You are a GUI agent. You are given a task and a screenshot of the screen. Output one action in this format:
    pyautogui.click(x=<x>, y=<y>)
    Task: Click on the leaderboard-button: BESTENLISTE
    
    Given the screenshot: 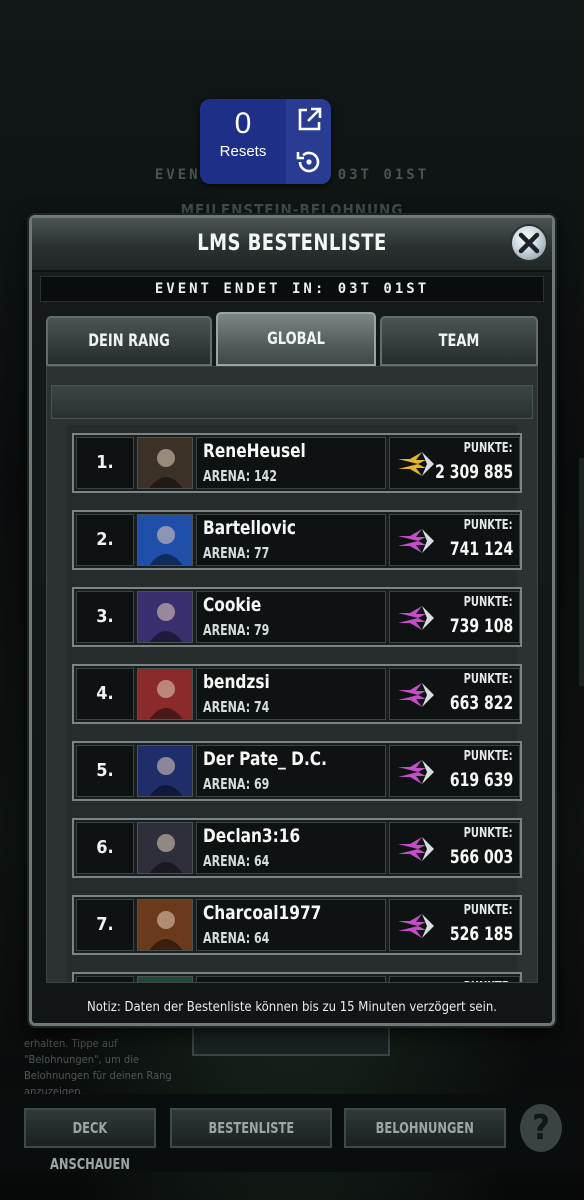 What is the action you would take?
    pyautogui.click(x=251, y=1128)
    